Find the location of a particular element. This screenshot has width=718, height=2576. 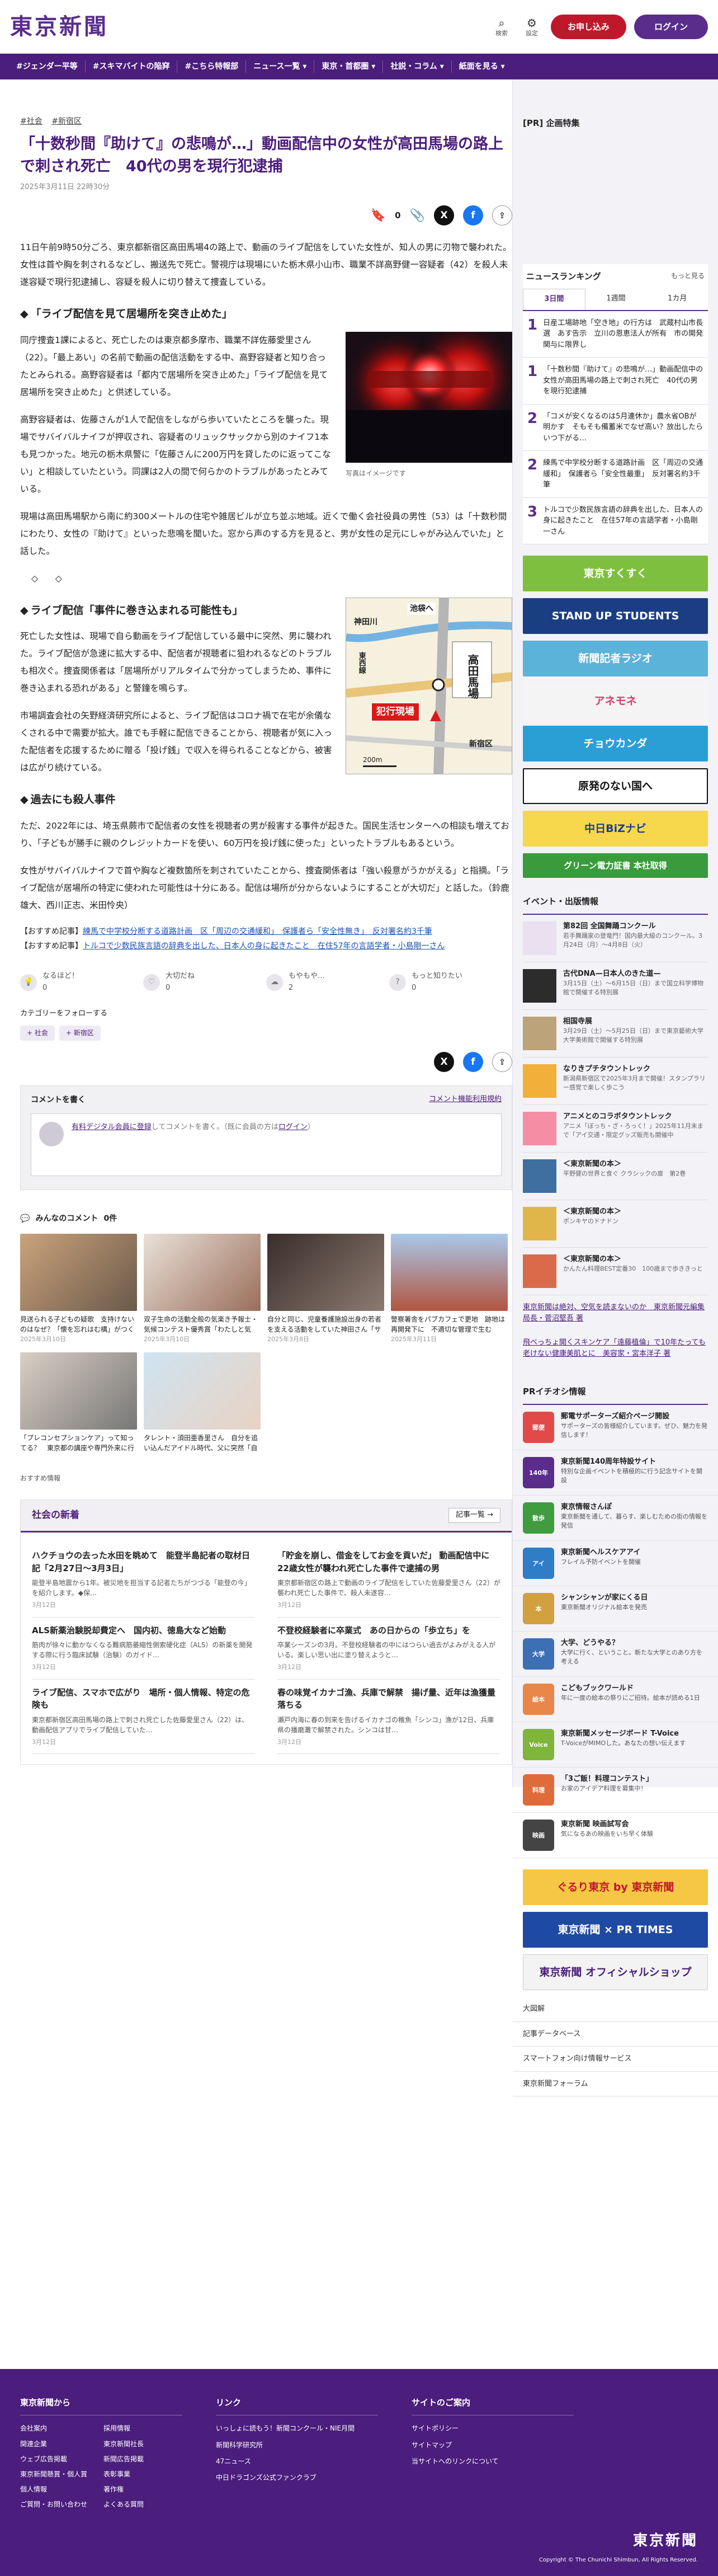

nav-news-list: ニュース一覧 ▾ is located at coordinates (280, 66).